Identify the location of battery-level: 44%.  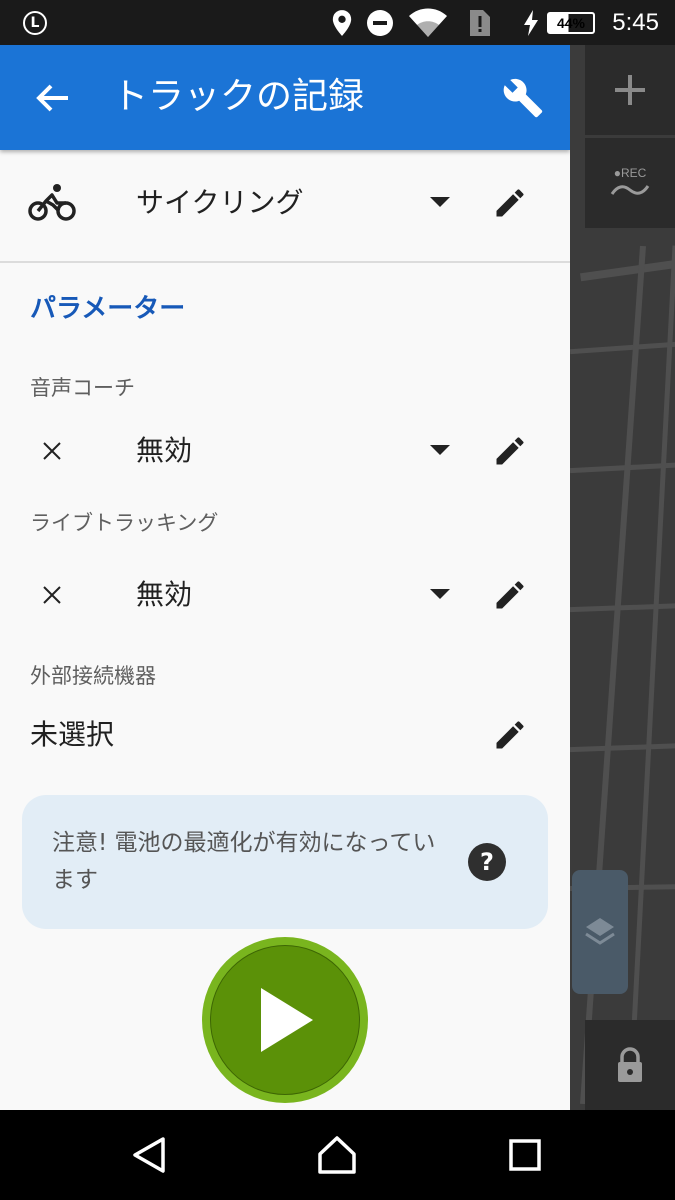
(571, 22).